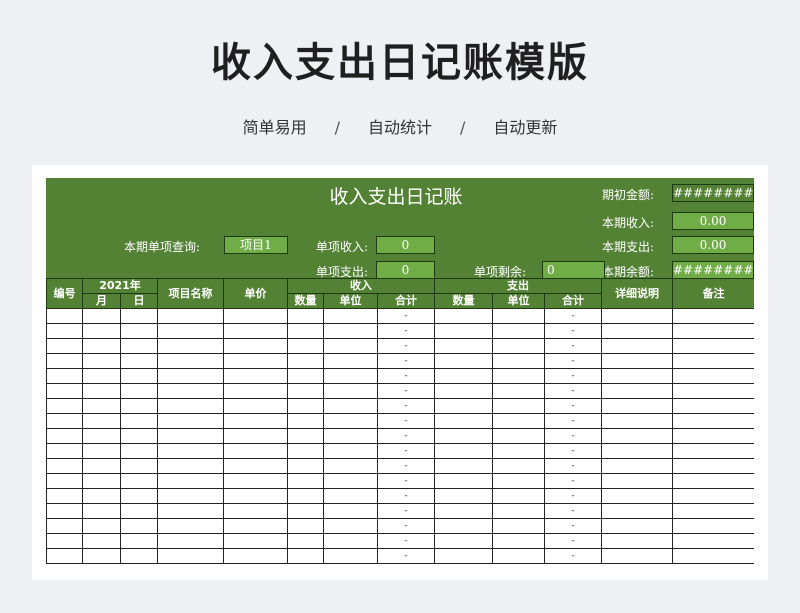 This screenshot has width=800, height=613. Describe the element at coordinates (713, 245) in the screenshot. I see `period-expense-cell: 0.00` at that location.